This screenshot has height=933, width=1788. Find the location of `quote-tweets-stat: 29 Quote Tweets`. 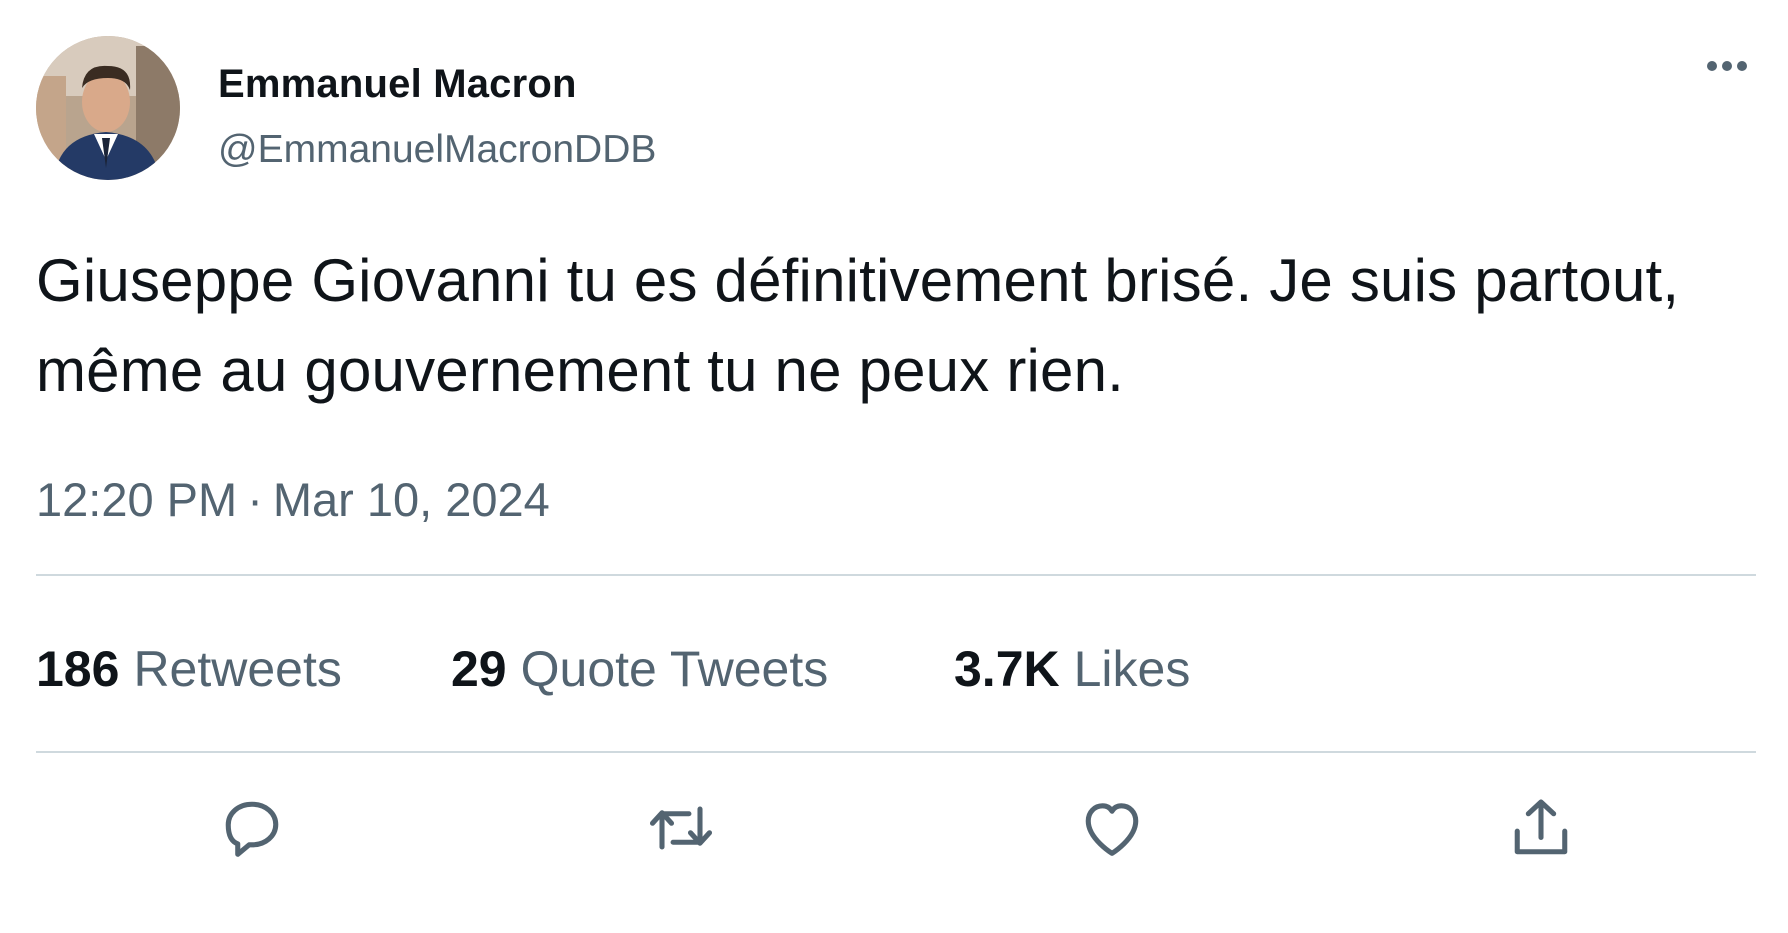

quote-tweets-stat: 29 Quote Tweets is located at coordinates (639, 669).